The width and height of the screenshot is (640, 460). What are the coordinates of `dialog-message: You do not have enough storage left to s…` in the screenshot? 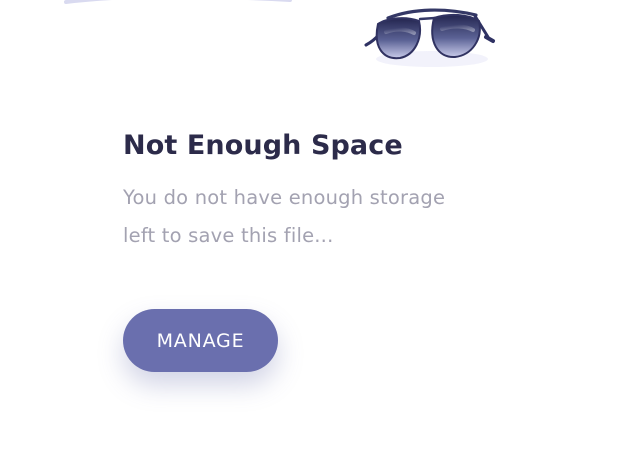 It's located at (284, 216).